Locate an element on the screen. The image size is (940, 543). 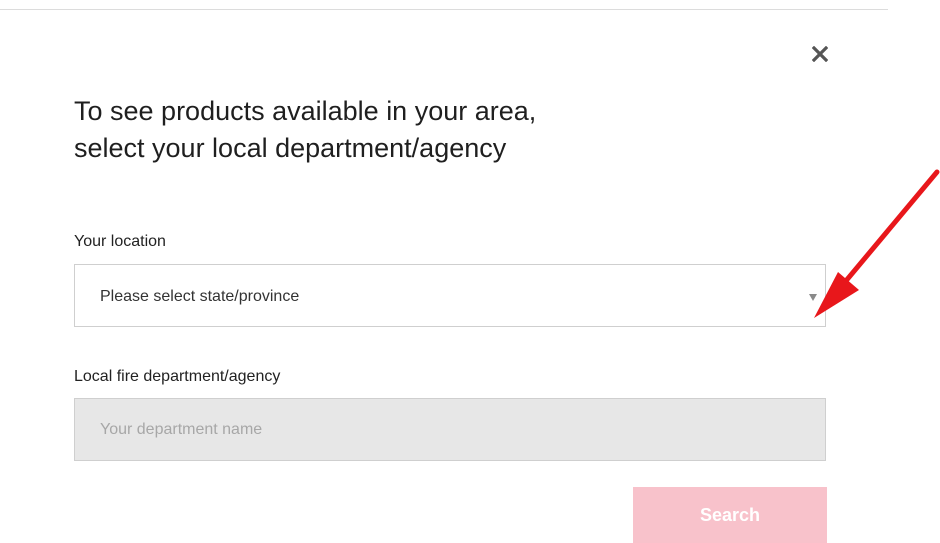
select-value: Please select state/province is located at coordinates (200, 296).